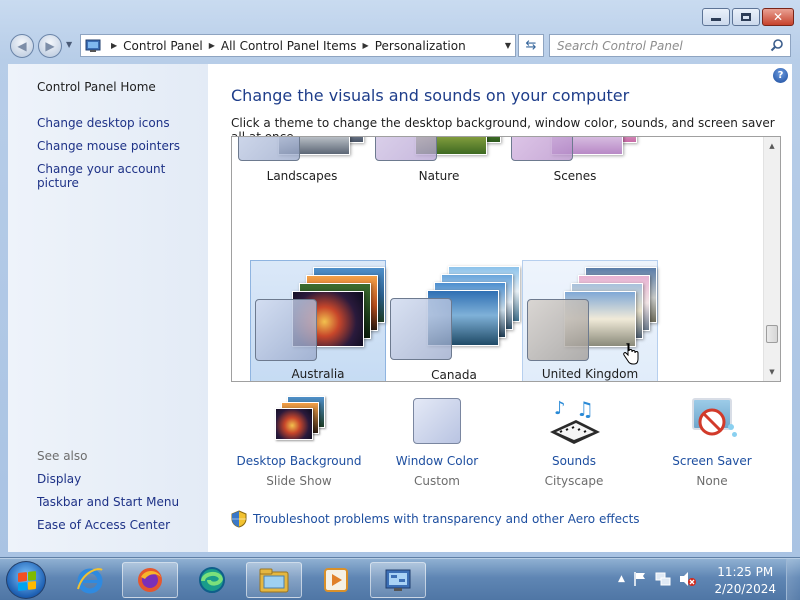  I want to click on scroll-up-icon: ▲, so click(772, 146).